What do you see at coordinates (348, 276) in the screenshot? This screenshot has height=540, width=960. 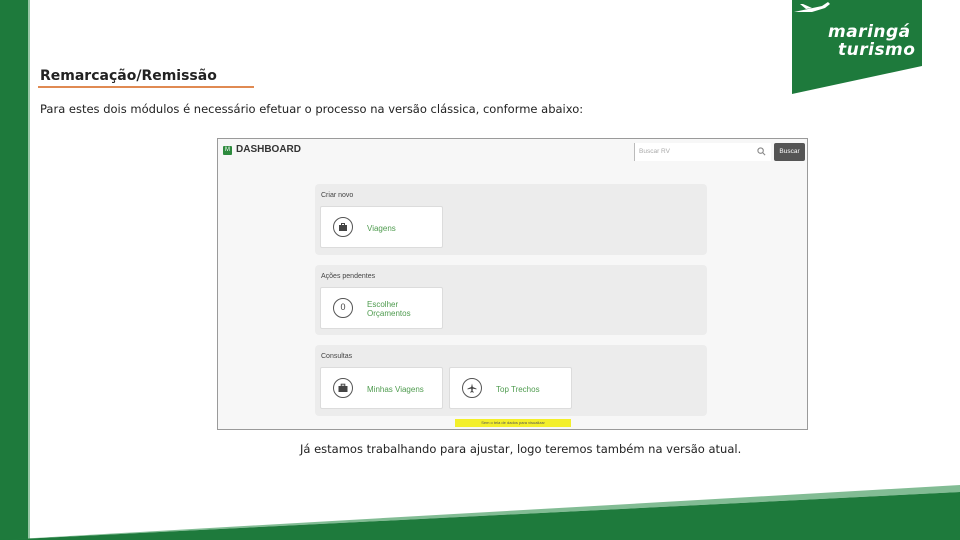 I see `section-title: Ações pendentes` at bounding box center [348, 276].